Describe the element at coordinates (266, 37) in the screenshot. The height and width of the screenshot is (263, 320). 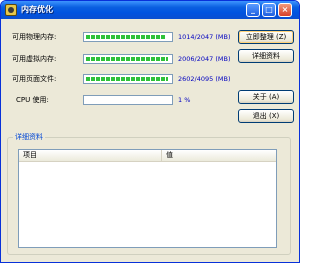
I see `optimize-now-button: 立即整理 (Z)` at that location.